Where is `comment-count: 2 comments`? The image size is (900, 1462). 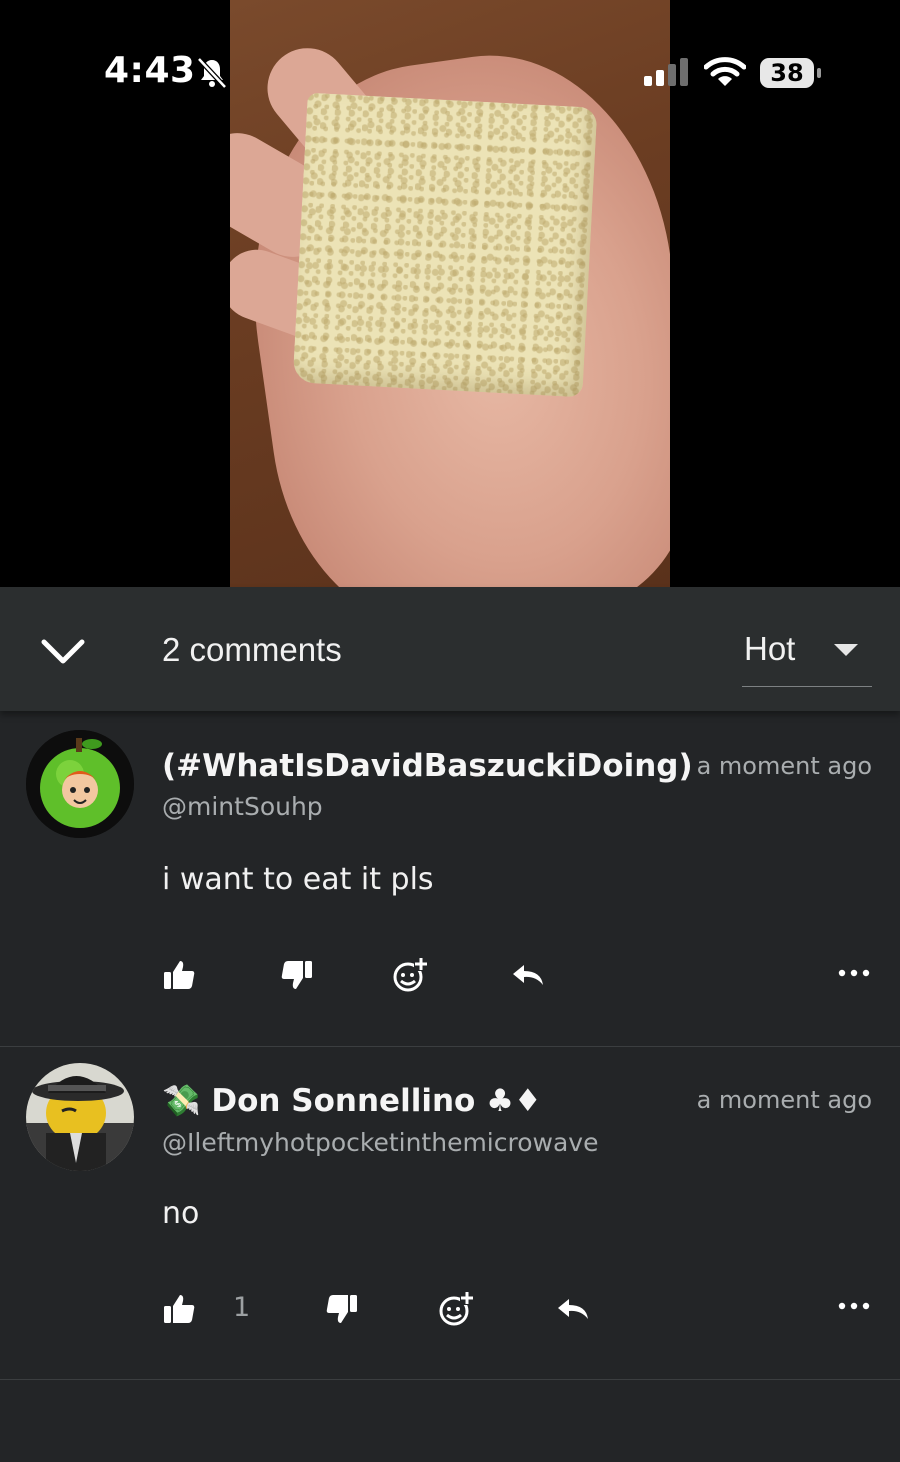 comment-count: 2 comments is located at coordinates (252, 649).